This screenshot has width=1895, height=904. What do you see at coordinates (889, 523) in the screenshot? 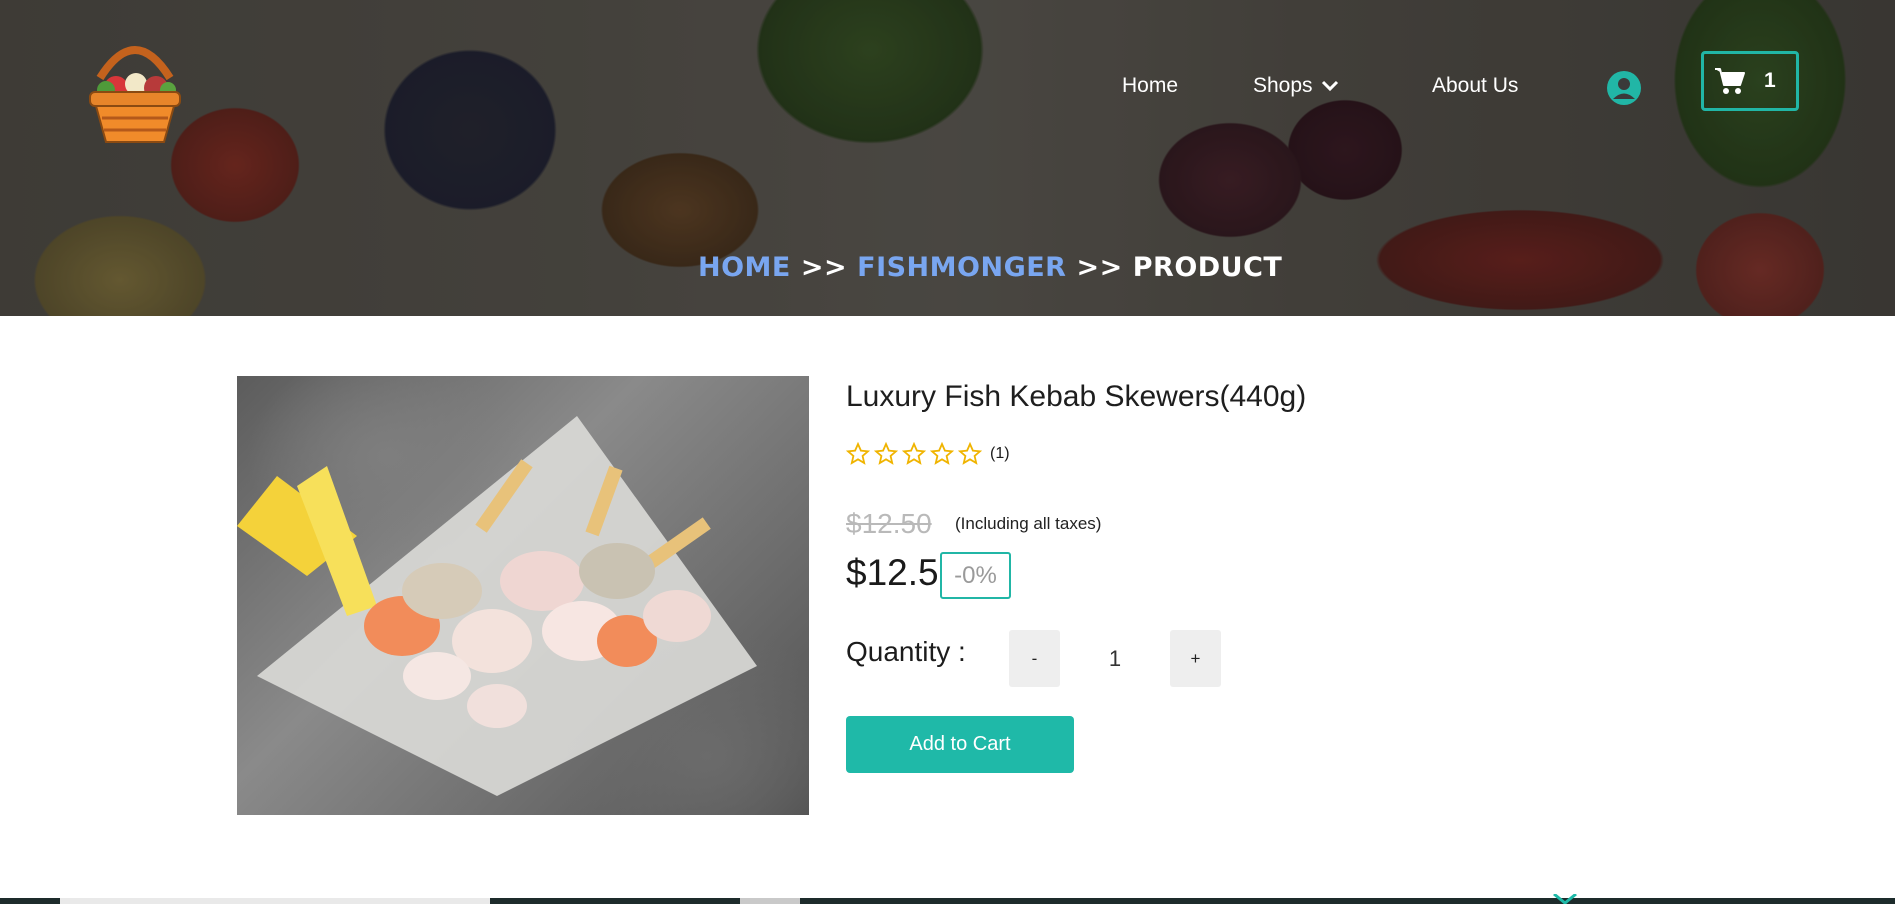
I see `old-price: $12.50` at bounding box center [889, 523].